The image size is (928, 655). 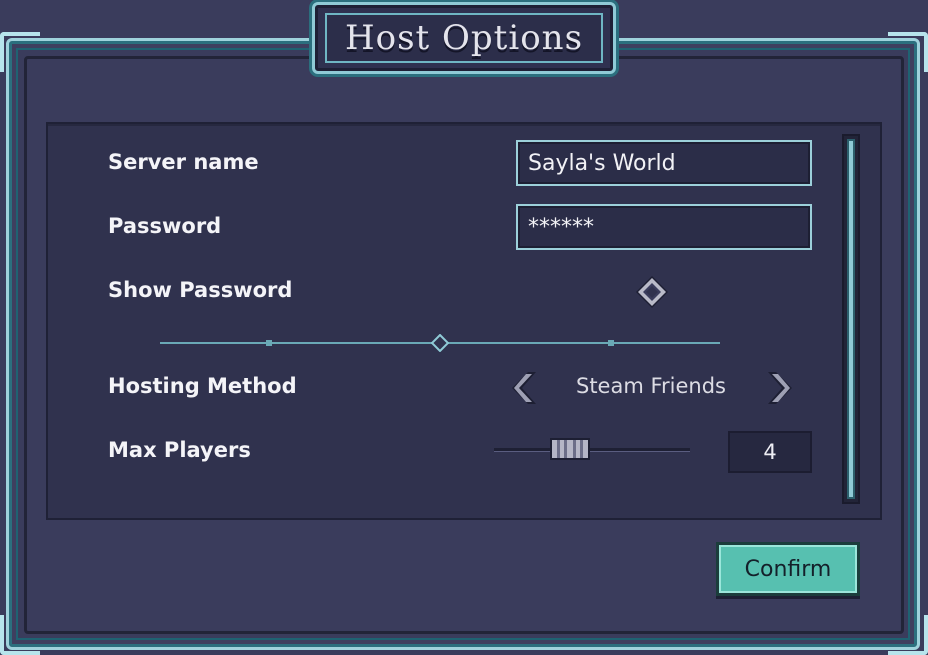 I want to click on max-players-label: Max Players, so click(x=179, y=450).